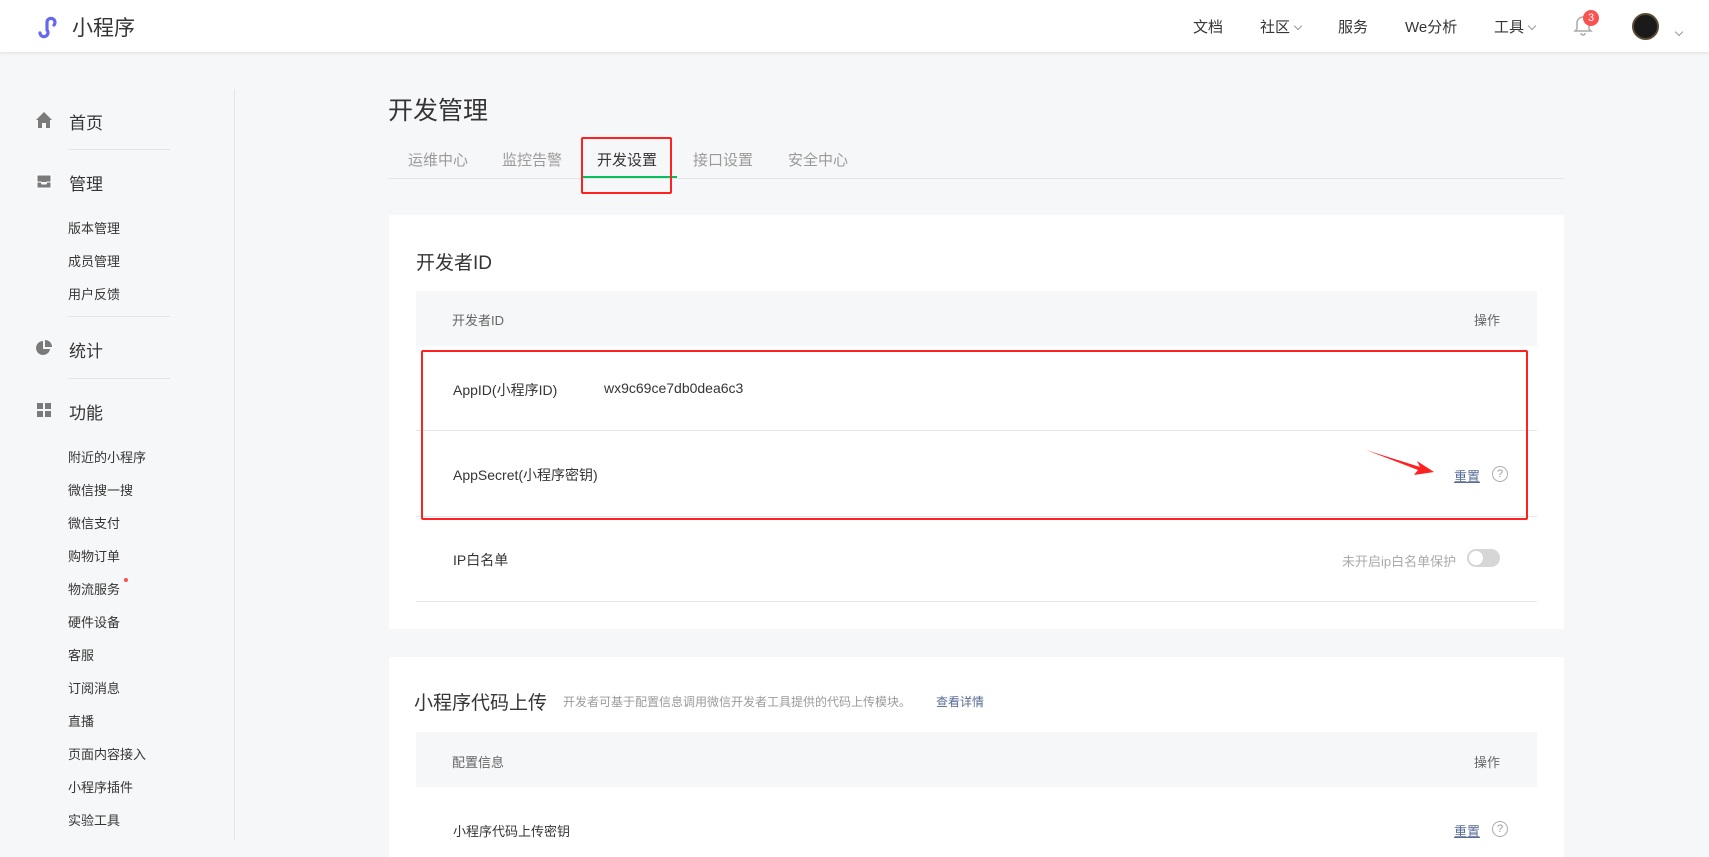 The height and width of the screenshot is (857, 1709). I want to click on sidebar-item-version: 版本管理, so click(94, 227).